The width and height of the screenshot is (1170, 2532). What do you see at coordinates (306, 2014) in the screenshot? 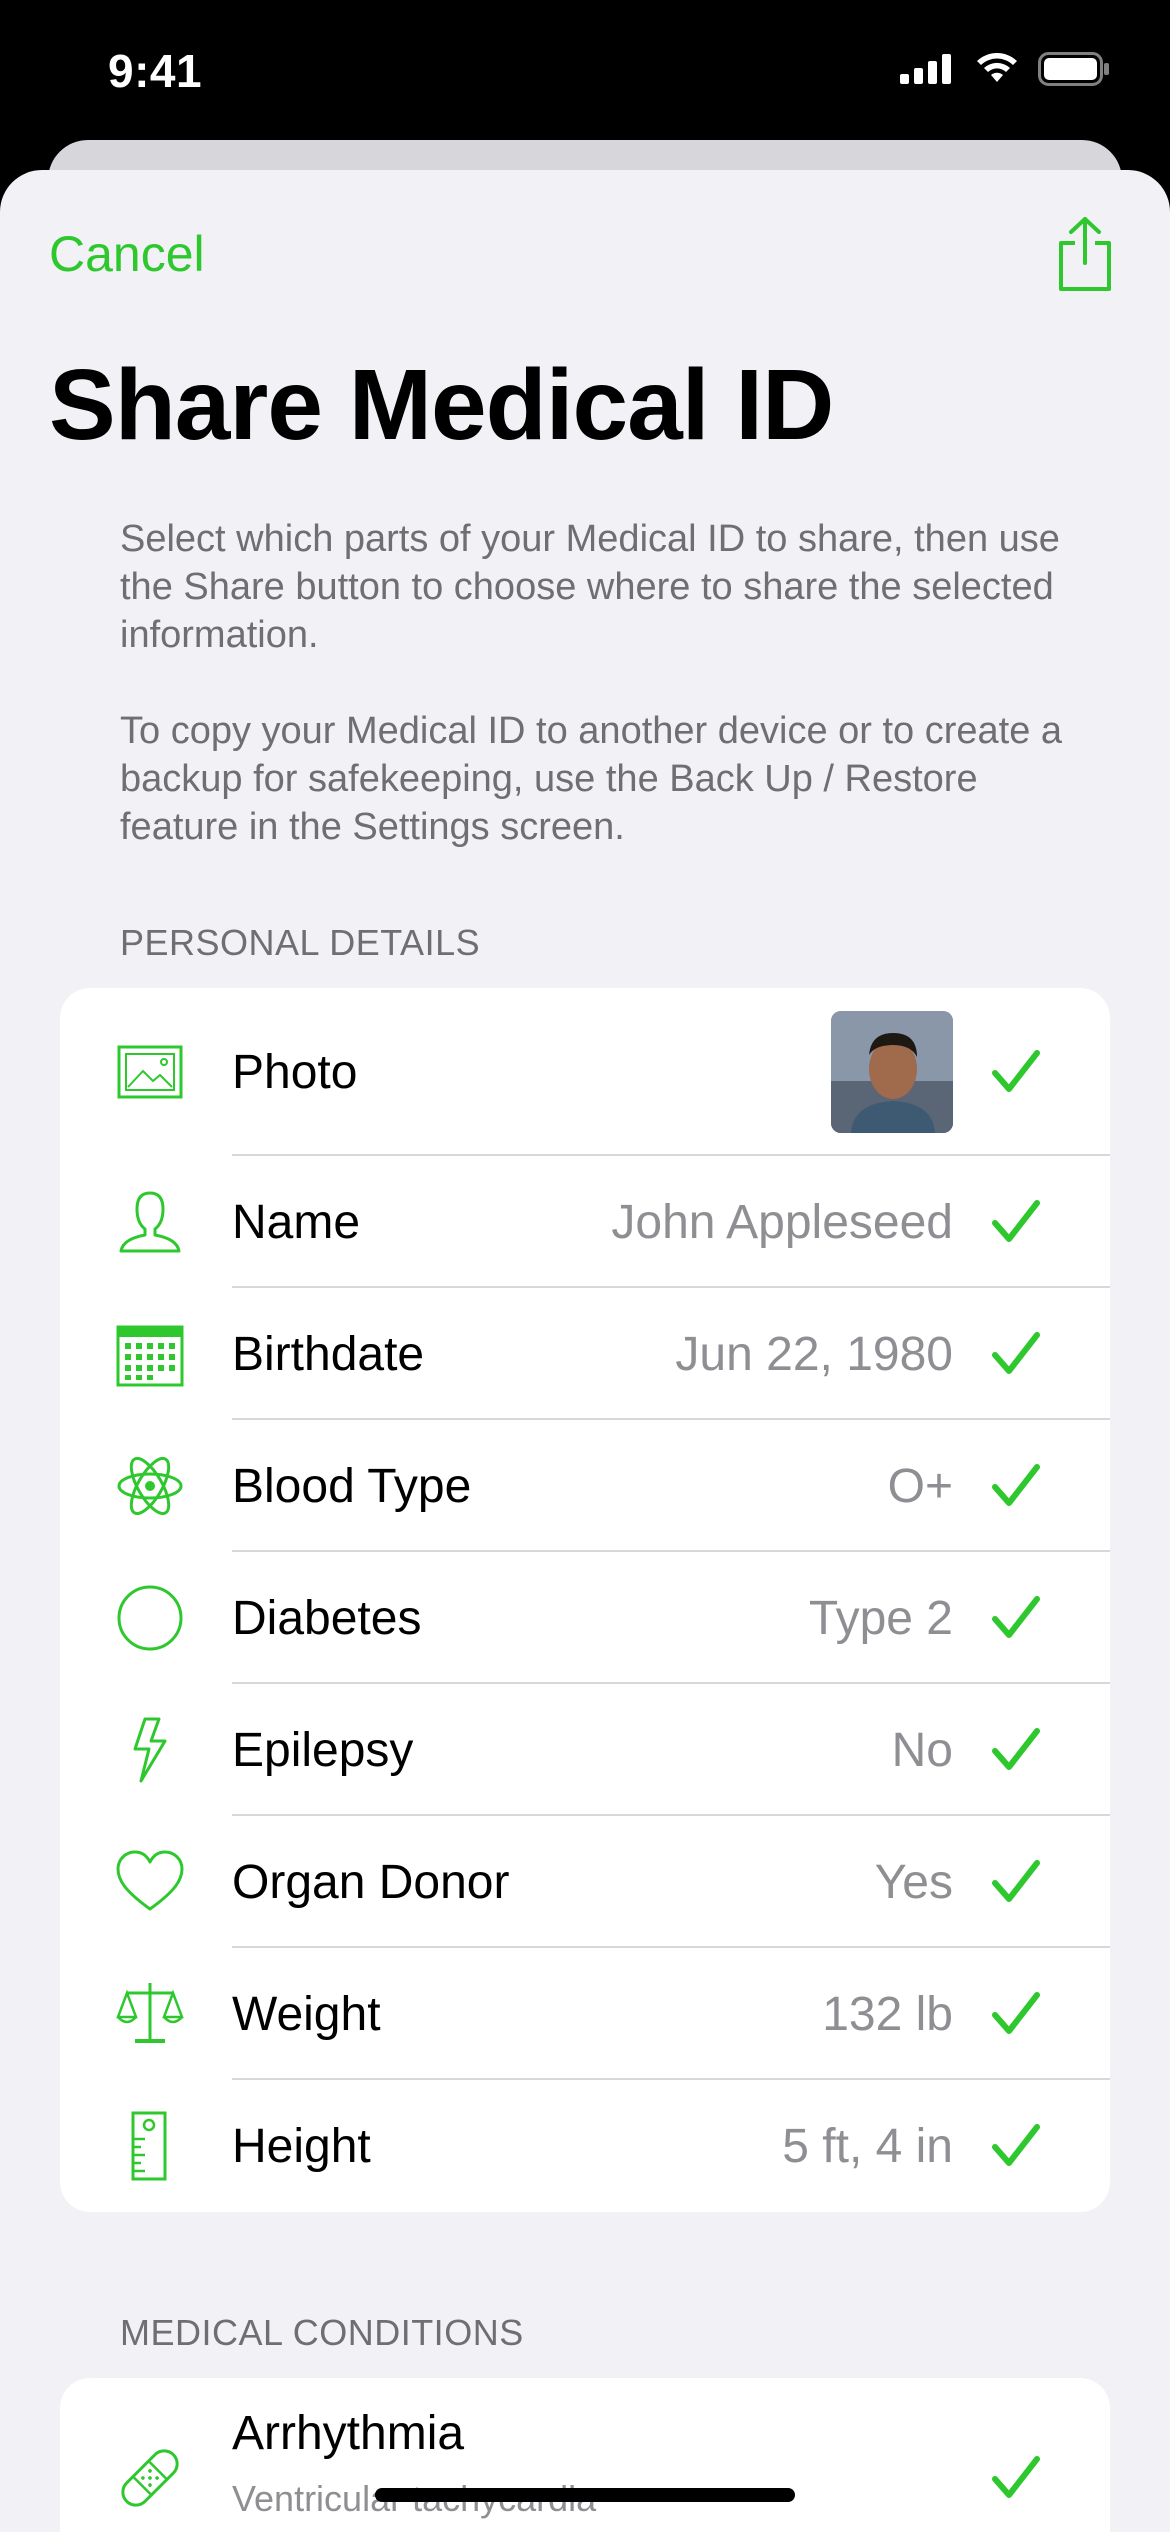
I see `row-label: Weight` at bounding box center [306, 2014].